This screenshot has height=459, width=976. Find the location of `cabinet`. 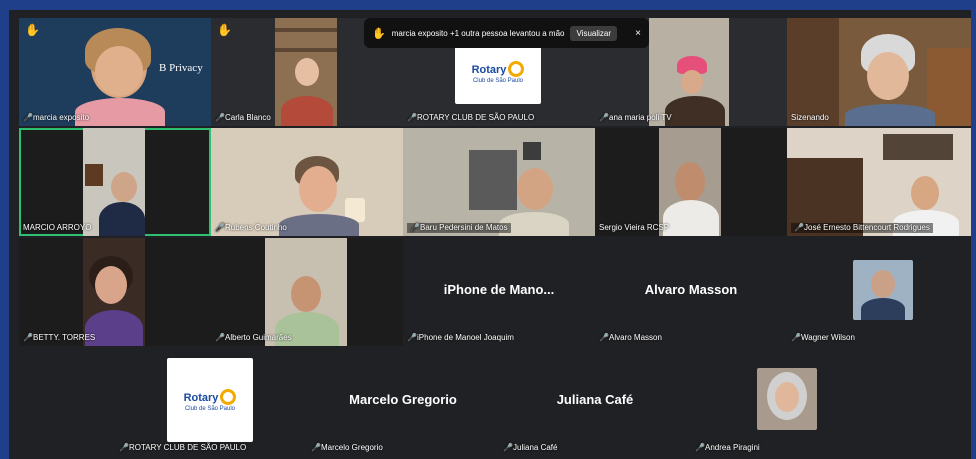

cabinet is located at coordinates (493, 180).